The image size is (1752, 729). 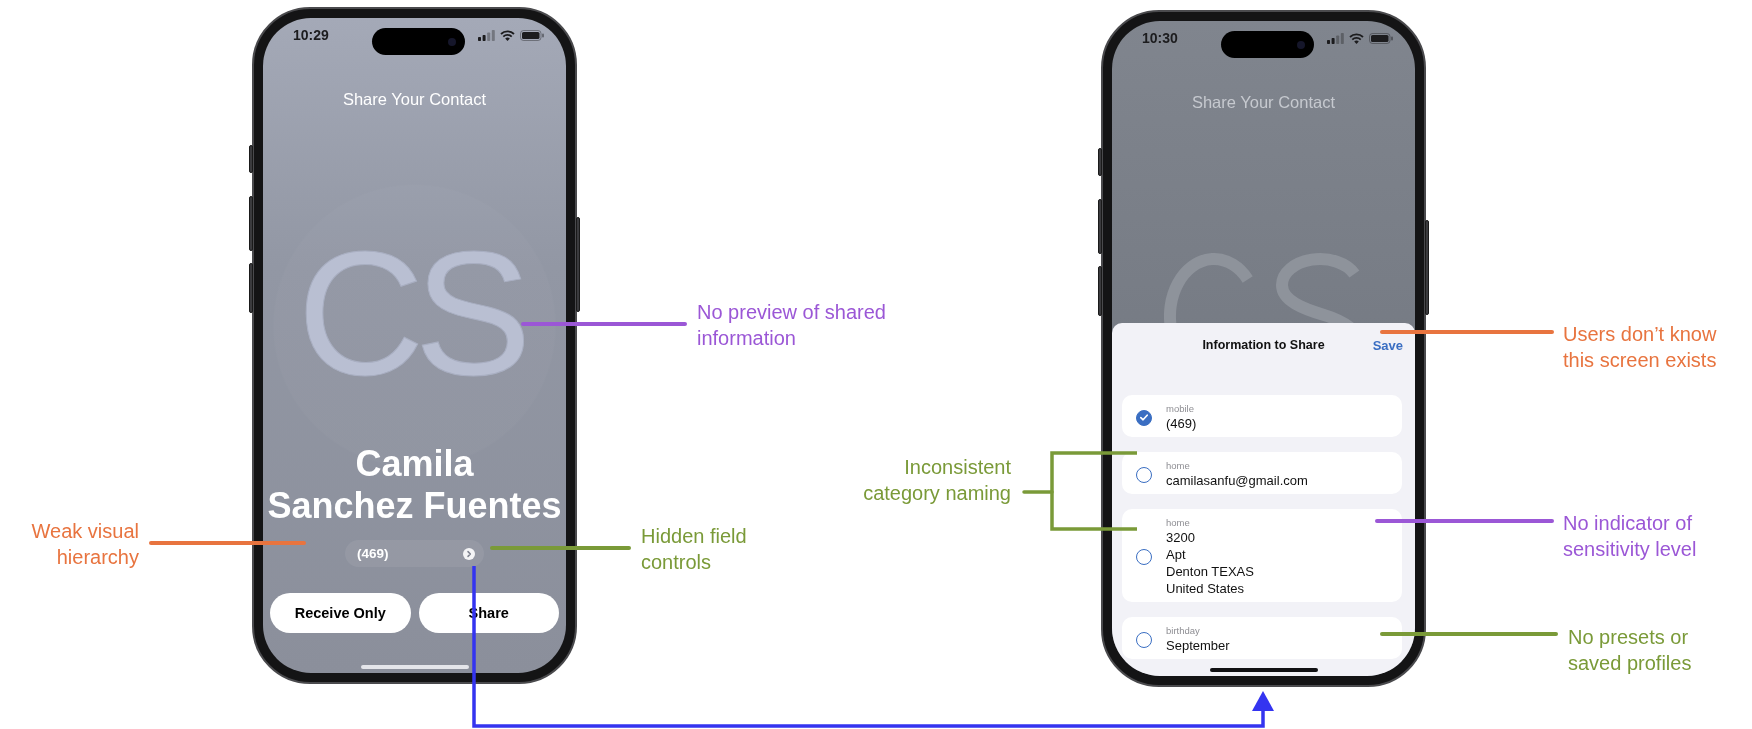 What do you see at coordinates (1640, 347) in the screenshot?
I see `callout-text: Users don’t know this screen exists` at bounding box center [1640, 347].